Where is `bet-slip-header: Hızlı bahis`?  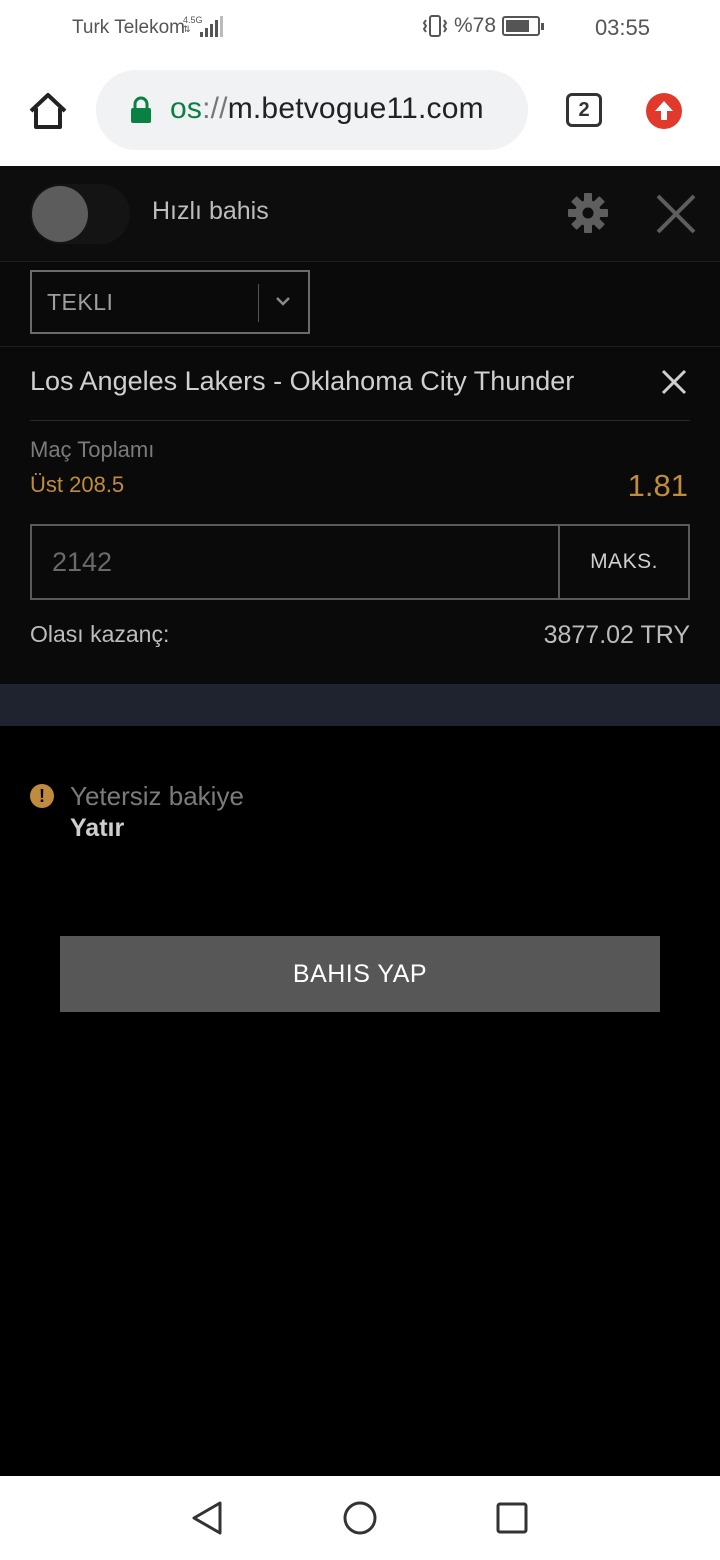
bet-slip-header: Hızlı bahis is located at coordinates (360, 214).